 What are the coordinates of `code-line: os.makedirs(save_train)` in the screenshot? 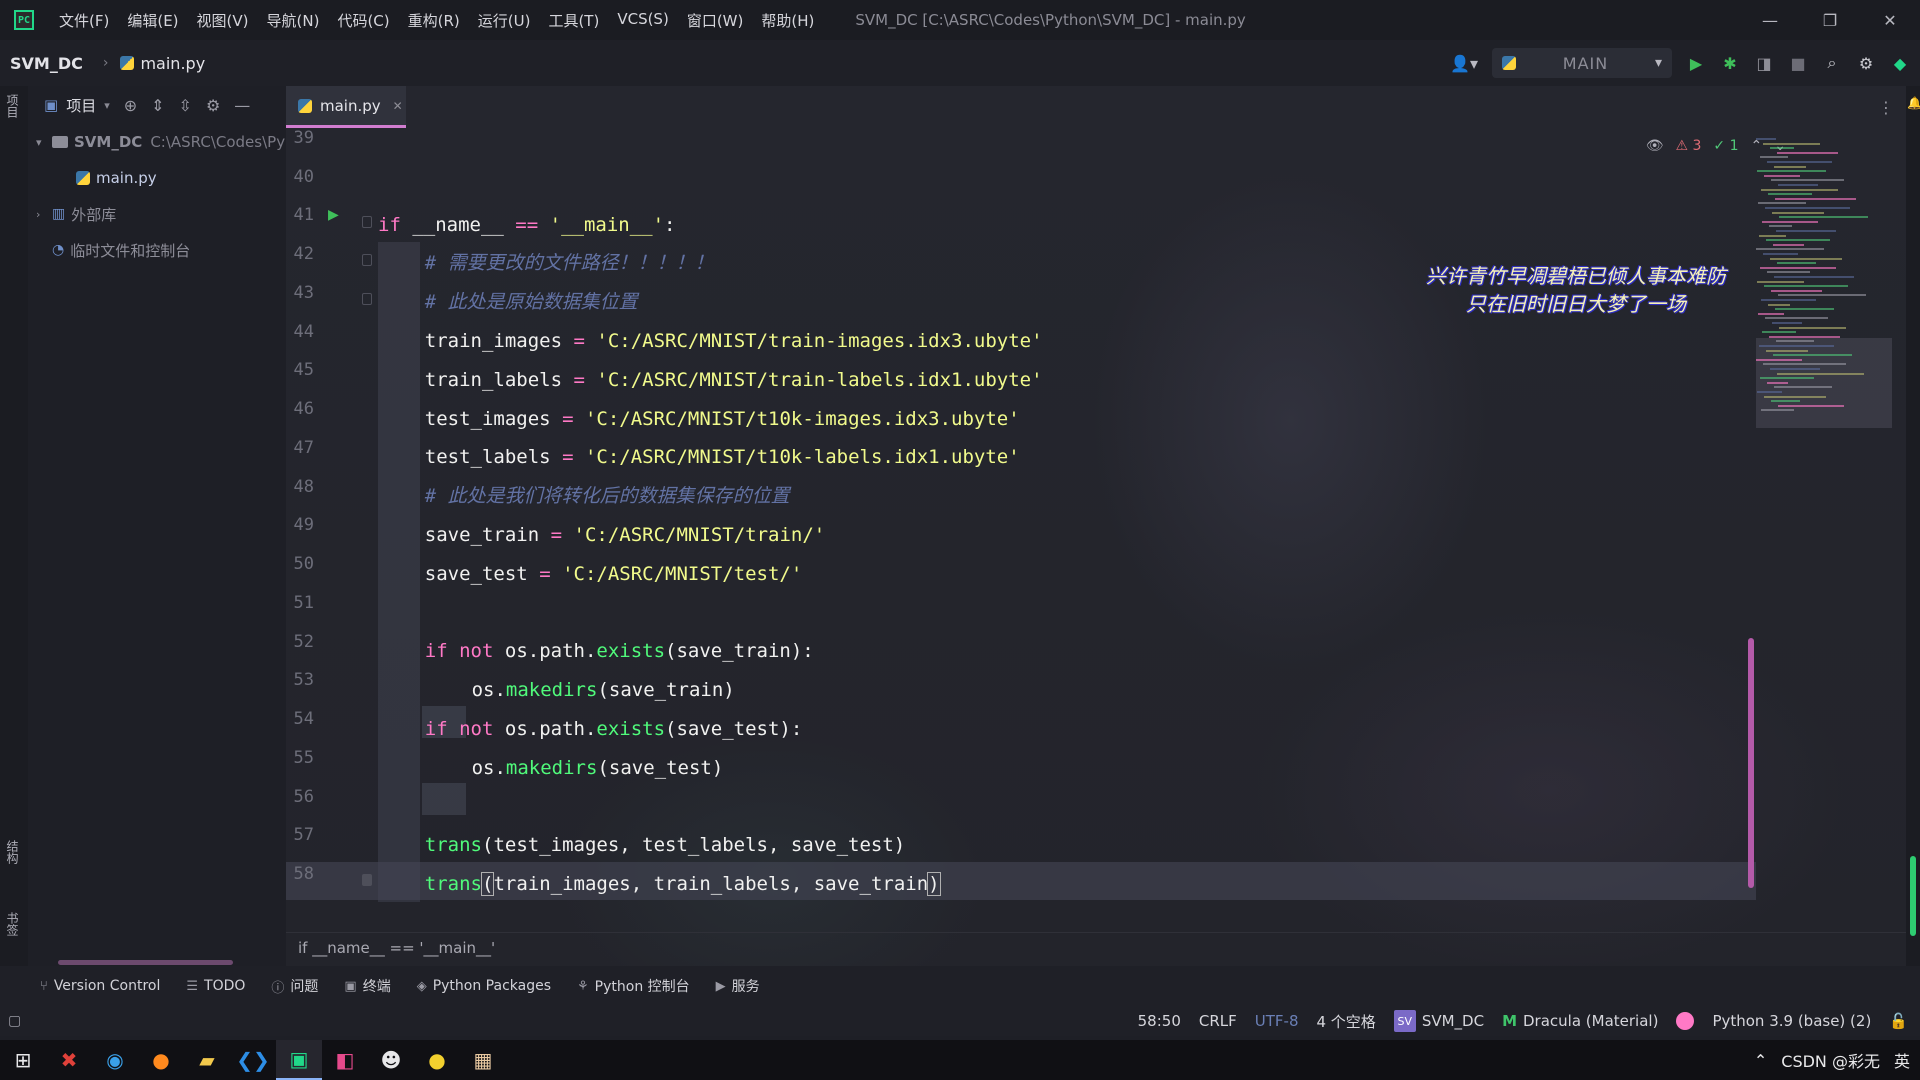 It's located at (603, 690).